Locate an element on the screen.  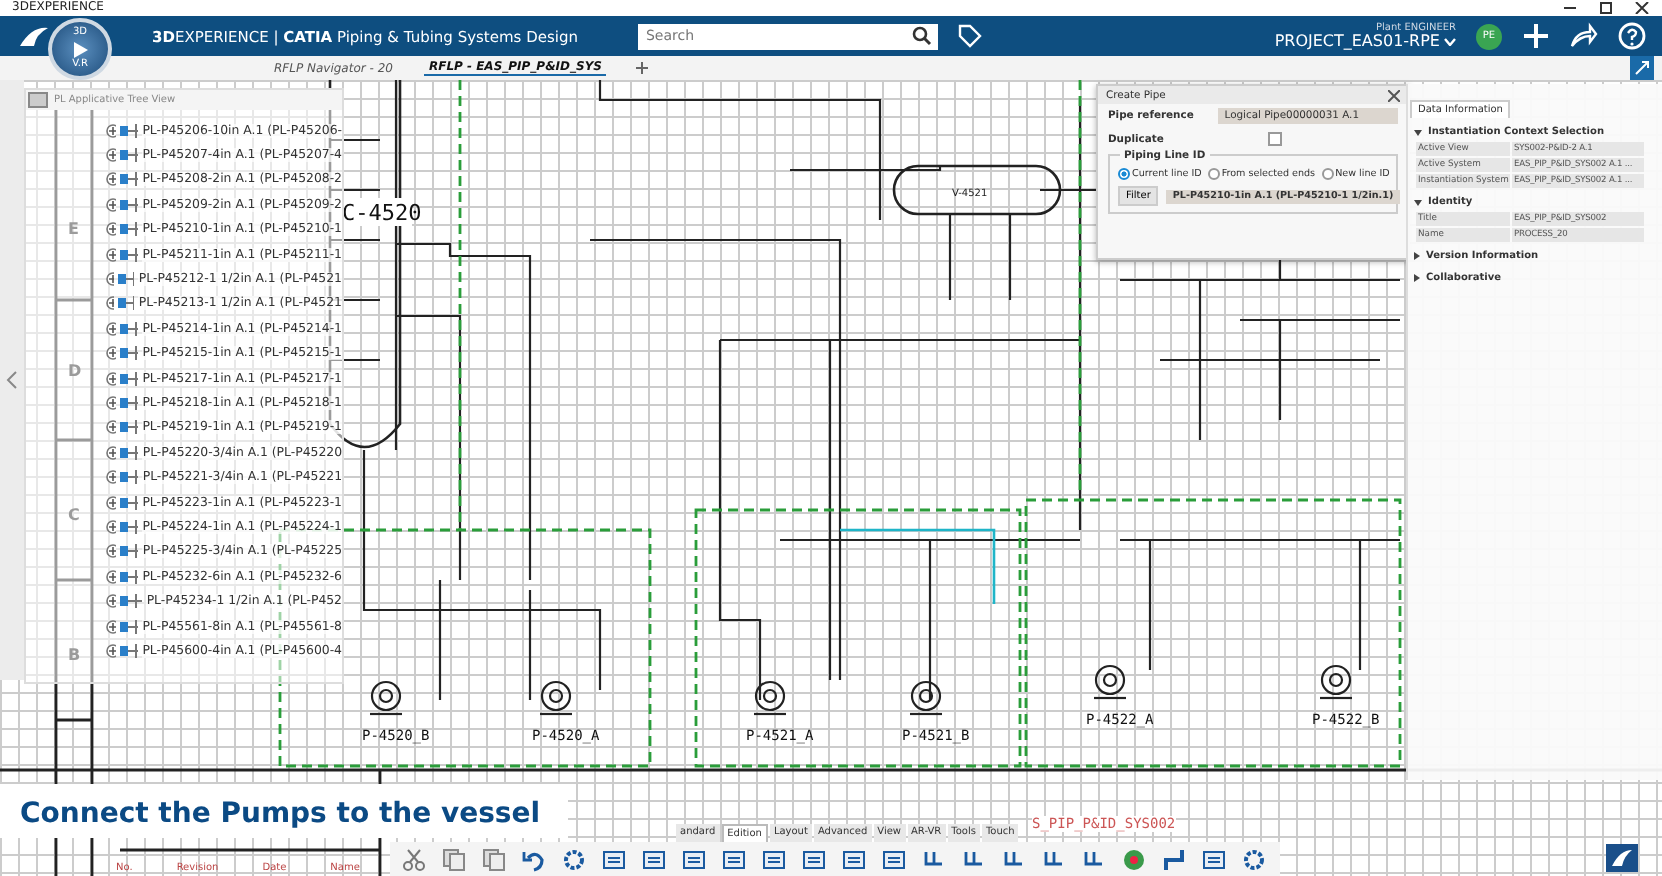
logo-icon is located at coordinates (34, 36).